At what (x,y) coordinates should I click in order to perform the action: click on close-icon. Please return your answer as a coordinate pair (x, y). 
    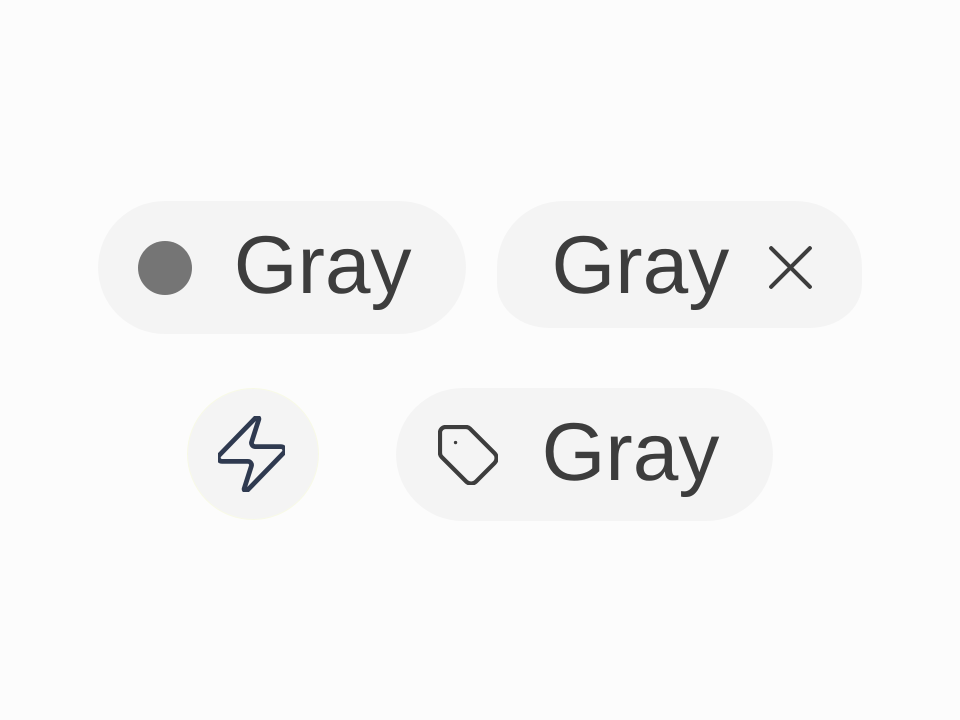
    Looking at the image, I should click on (790, 267).